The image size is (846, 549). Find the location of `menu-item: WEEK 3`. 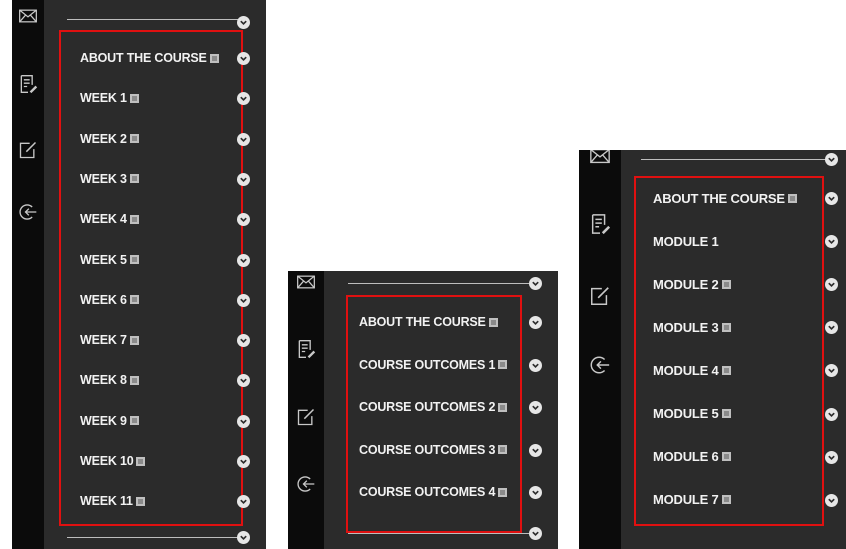

menu-item: WEEK 3 is located at coordinates (109, 179).